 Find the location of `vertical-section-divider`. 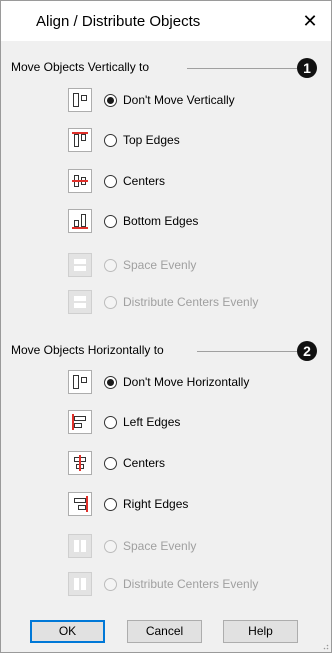

vertical-section-divider is located at coordinates (242, 68).